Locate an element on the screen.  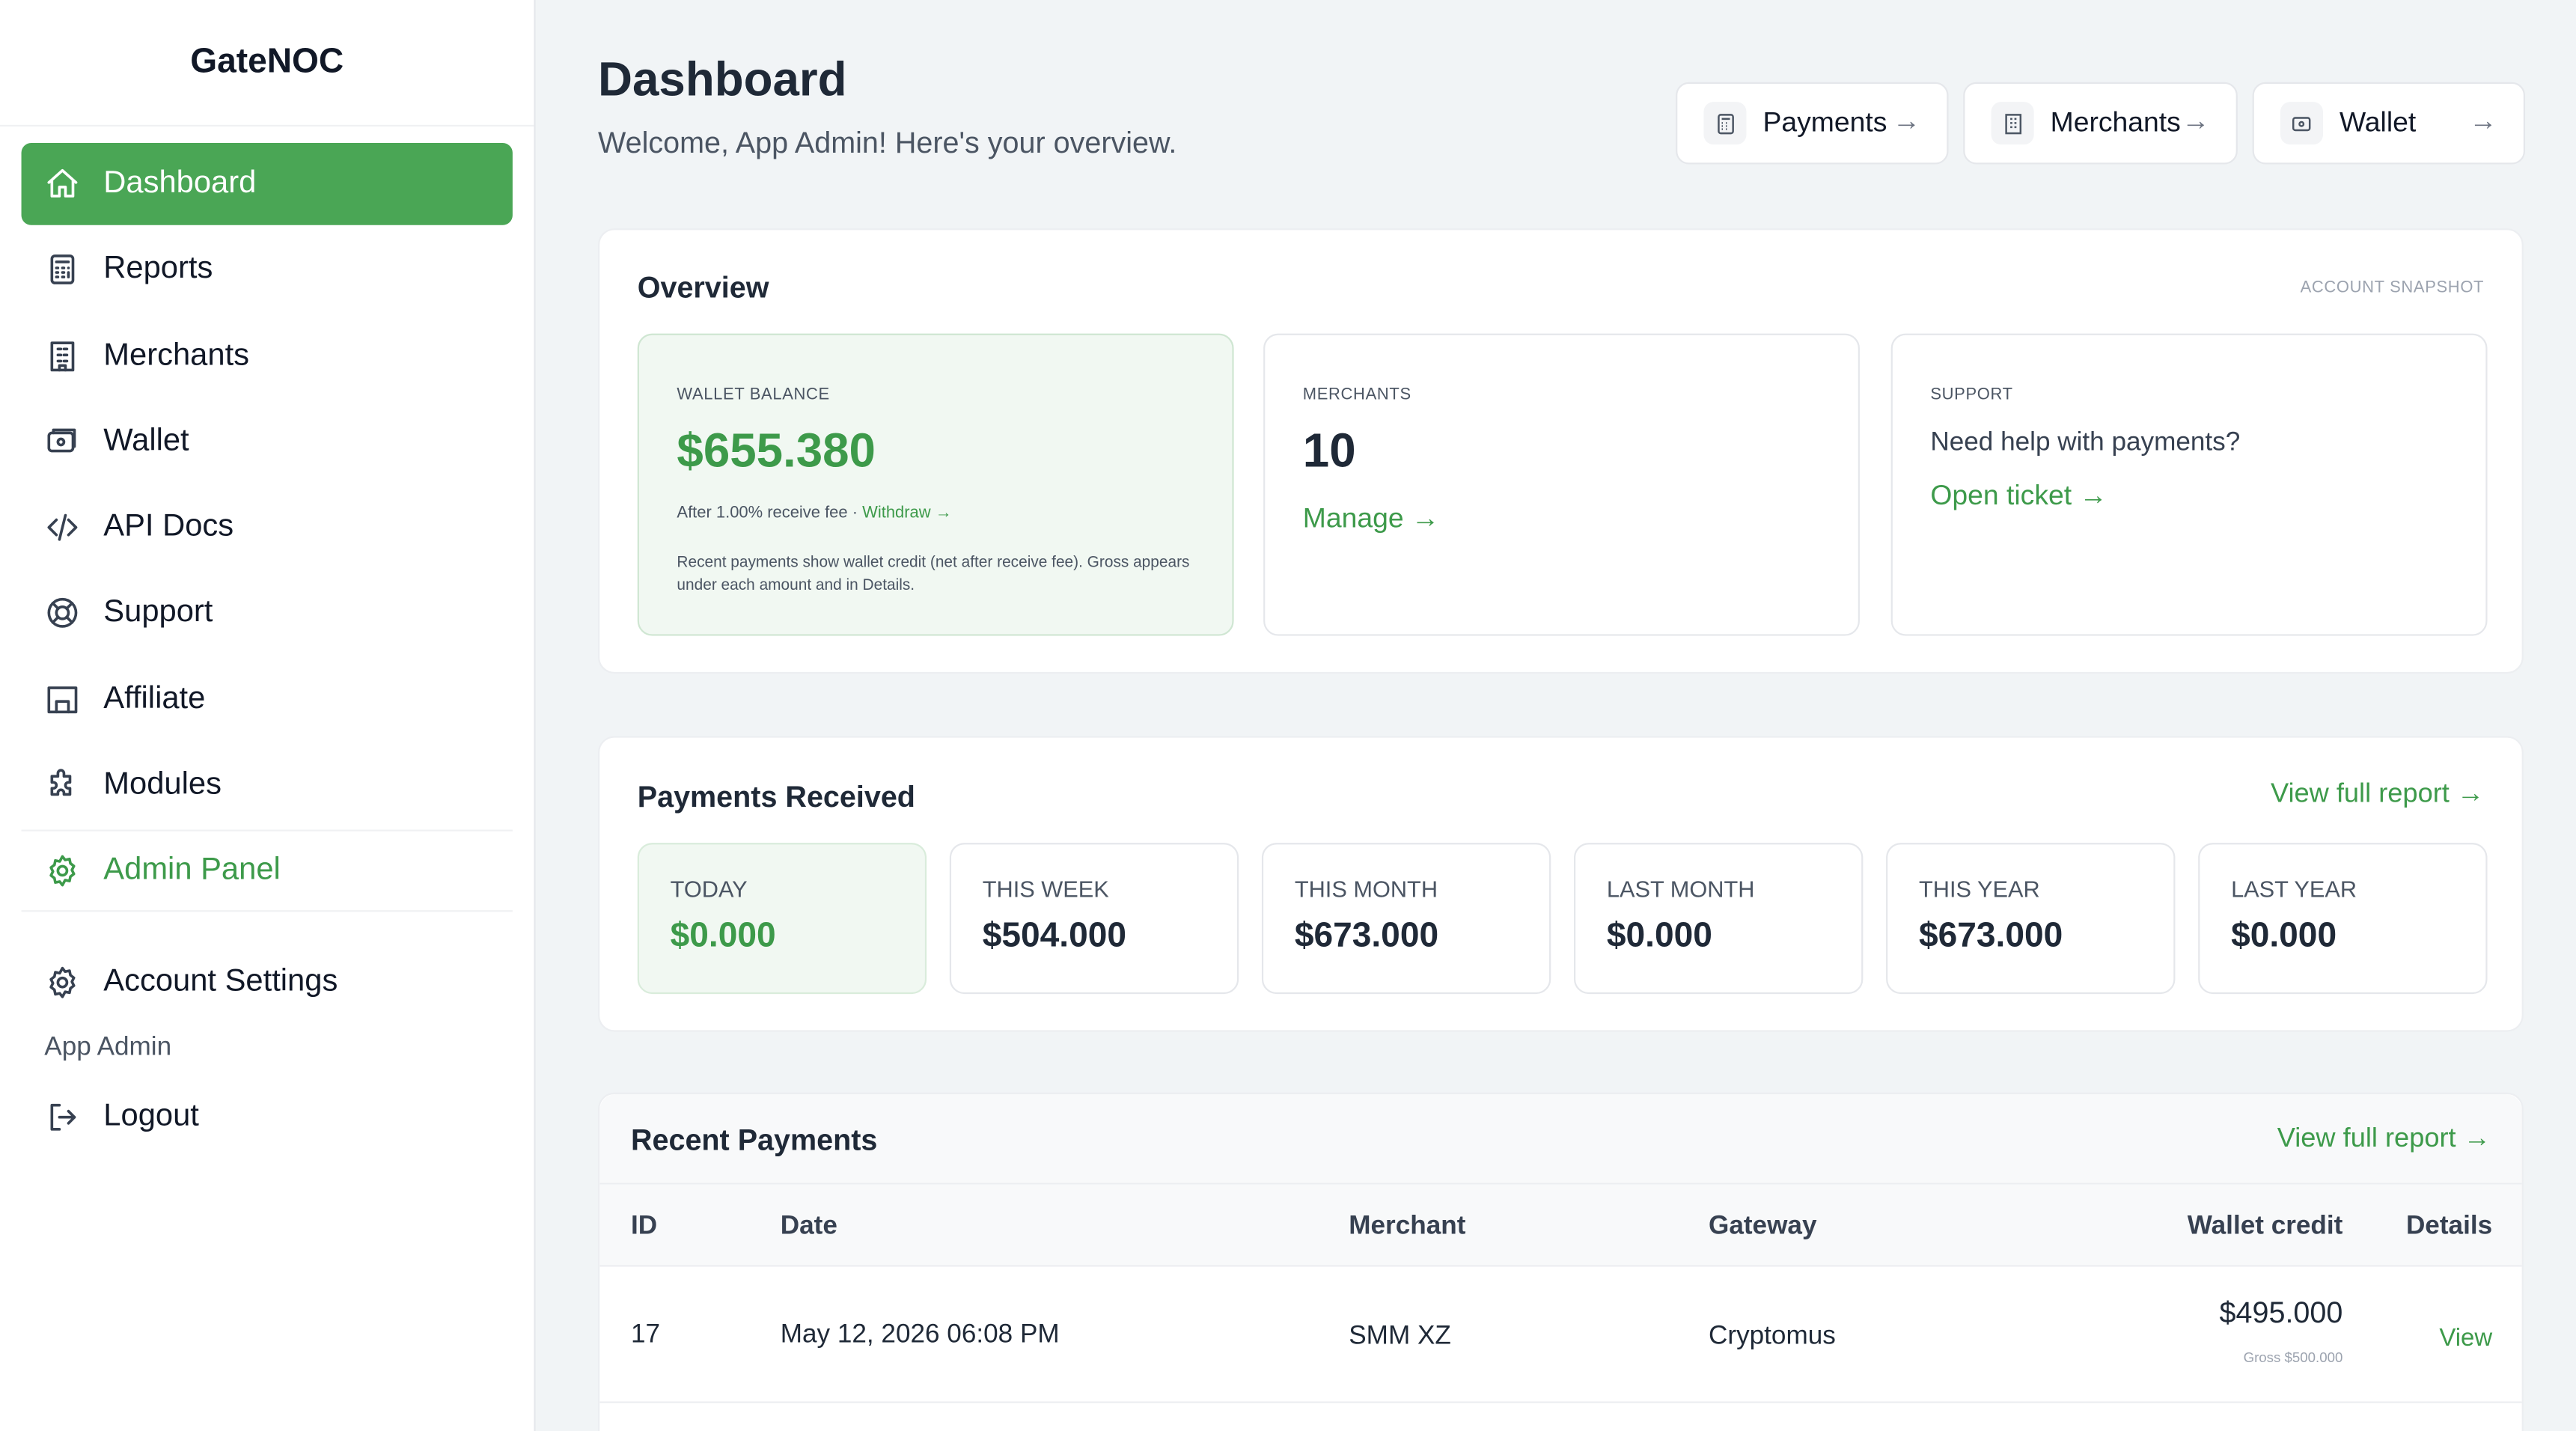
stat-this-year: THIS YEAR $673.000 is located at coordinates (2031, 919).